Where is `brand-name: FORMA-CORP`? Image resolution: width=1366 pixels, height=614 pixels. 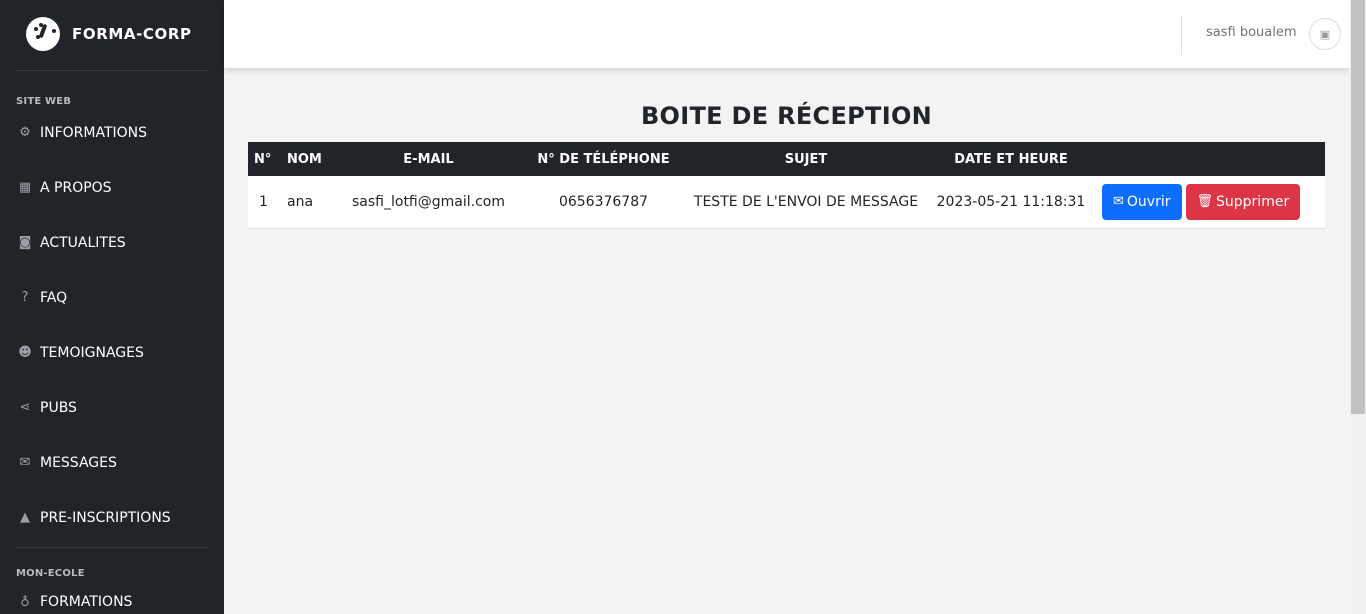 brand-name: FORMA-CORP is located at coordinates (132, 34).